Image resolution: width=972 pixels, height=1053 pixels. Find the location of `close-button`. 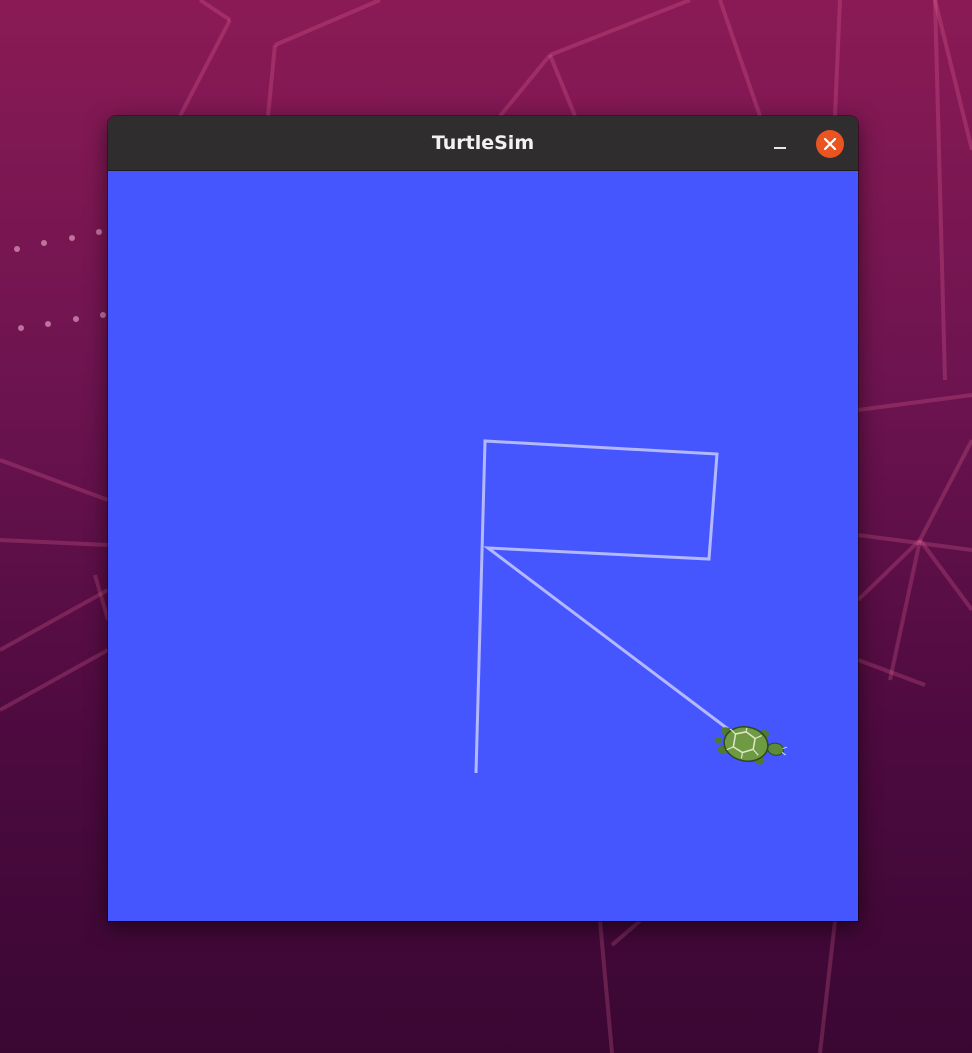

close-button is located at coordinates (830, 144).